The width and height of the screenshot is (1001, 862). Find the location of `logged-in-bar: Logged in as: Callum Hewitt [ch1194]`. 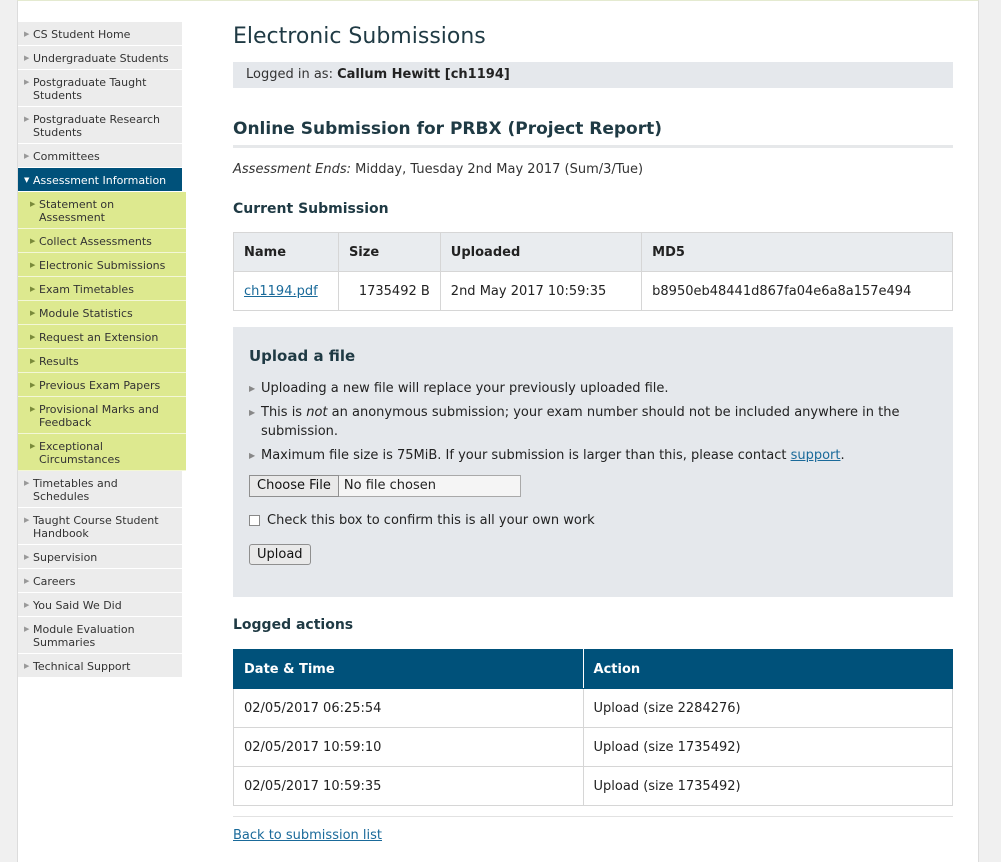

logged-in-bar: Logged in as: Callum Hewitt [ch1194] is located at coordinates (593, 75).